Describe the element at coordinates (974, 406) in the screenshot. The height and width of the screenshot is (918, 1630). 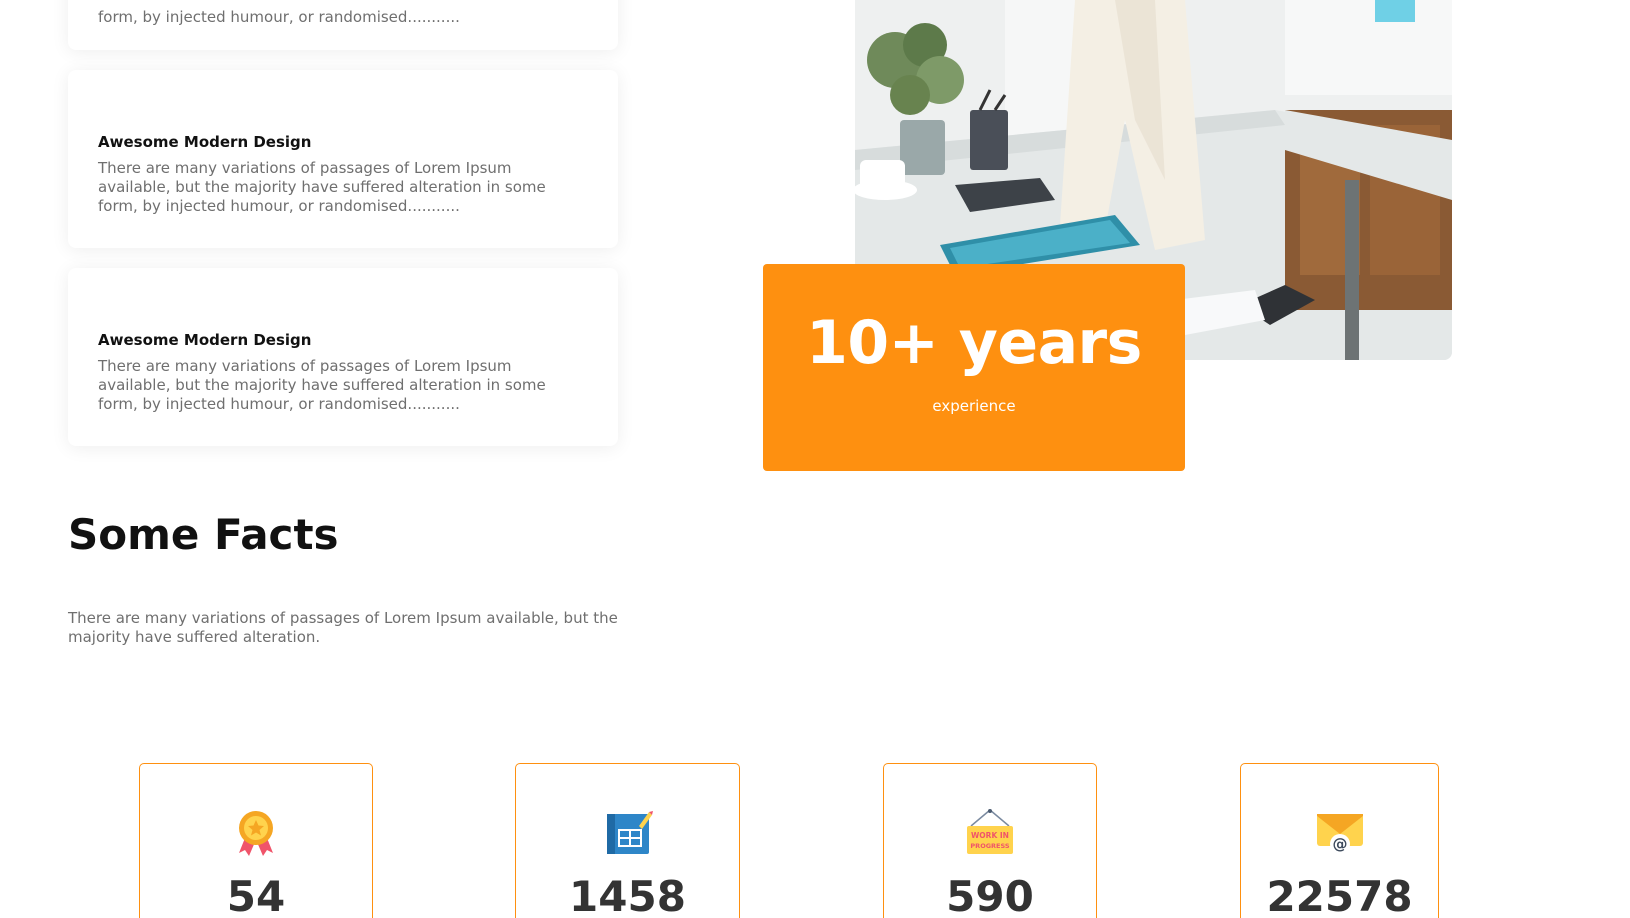
I see `experience-label: experience` at that location.